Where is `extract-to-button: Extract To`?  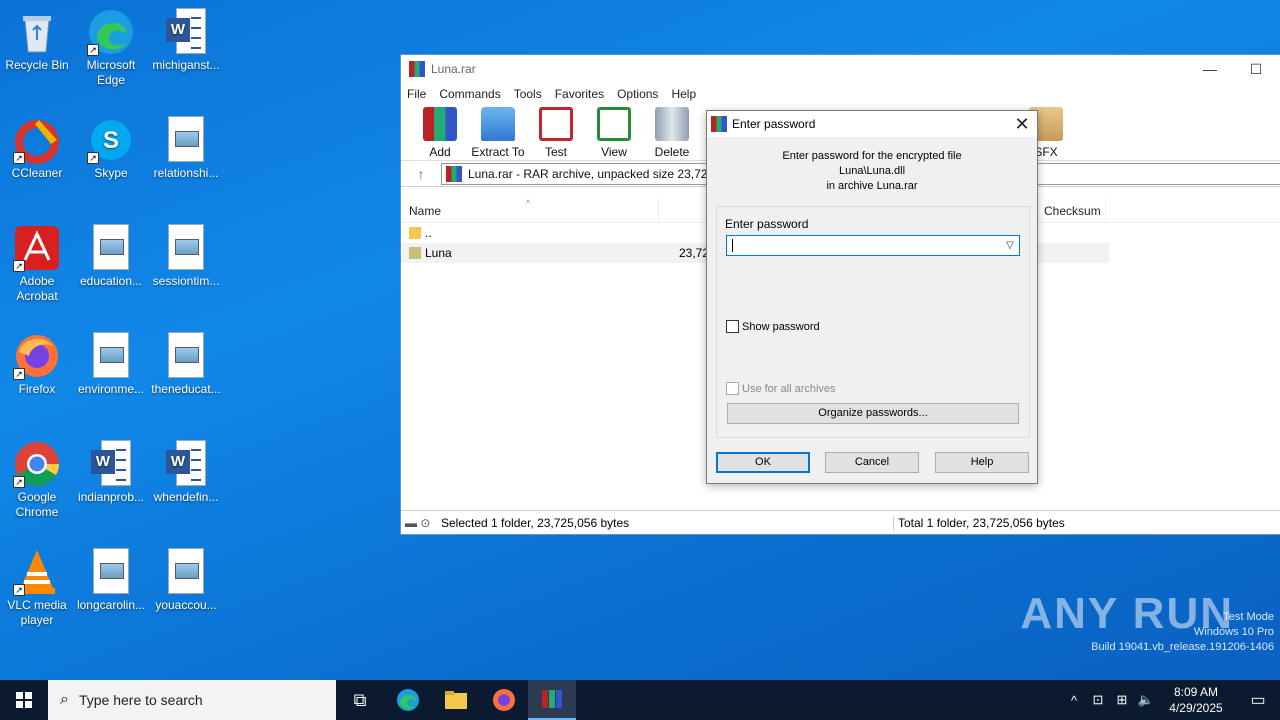 extract-to-button: Extract To is located at coordinates (498, 132).